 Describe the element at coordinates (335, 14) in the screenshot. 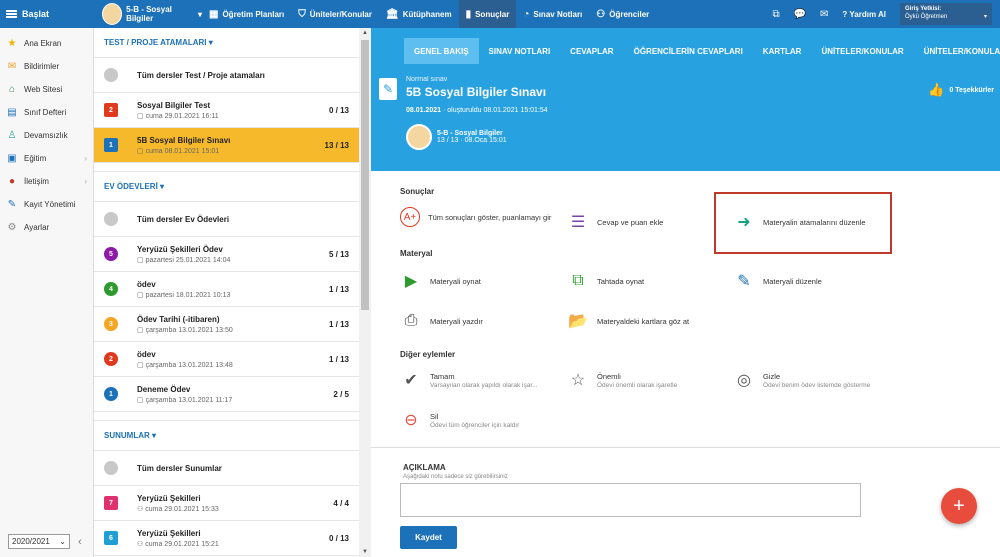

I see `nav-units: ⛉ Üniteler/Konular` at that location.